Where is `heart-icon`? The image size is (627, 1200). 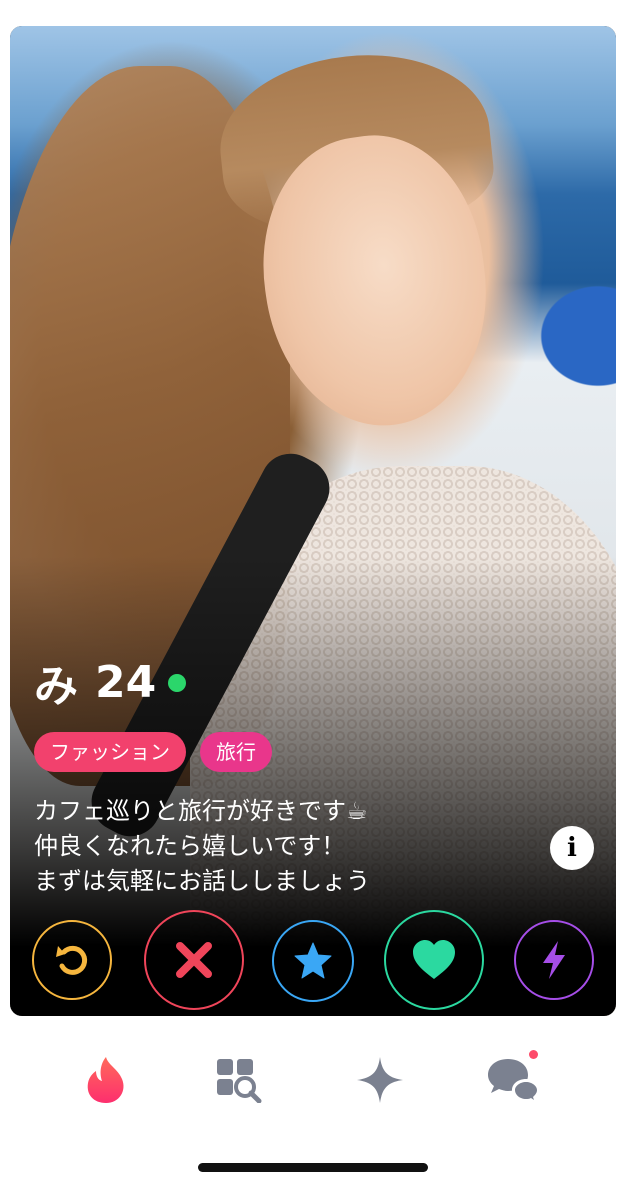 heart-icon is located at coordinates (434, 959).